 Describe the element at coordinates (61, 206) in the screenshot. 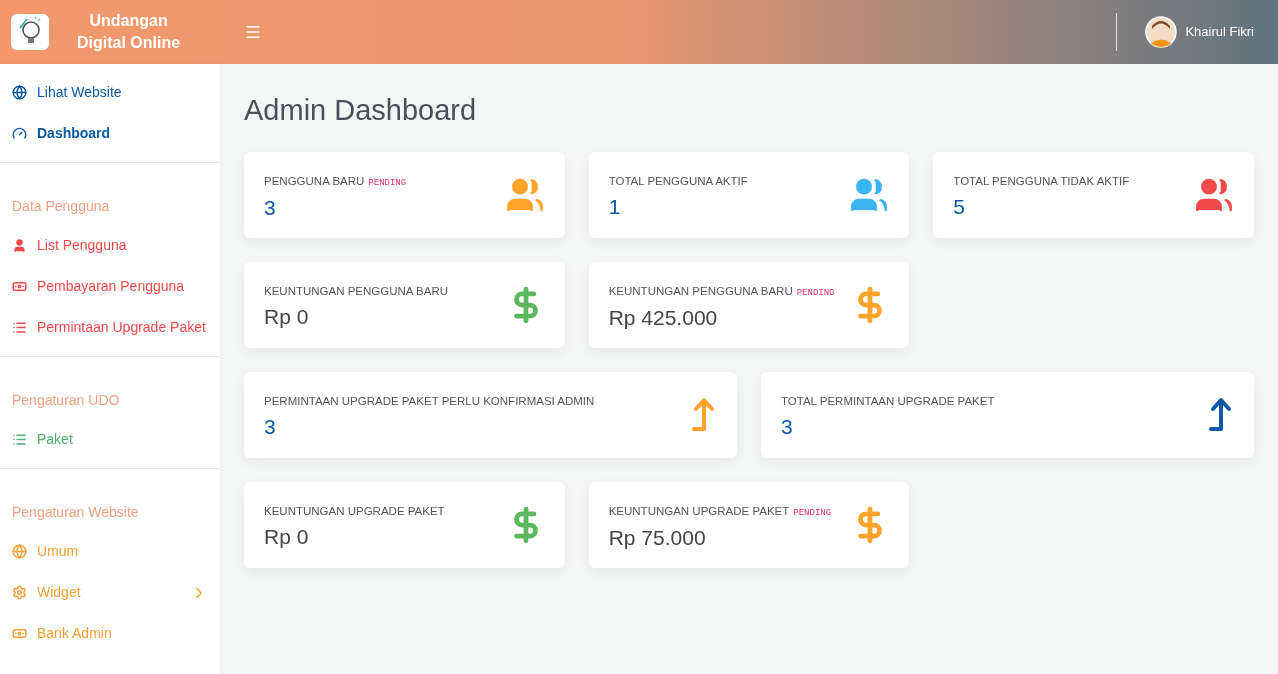

I see `section-heading: Data Pengguna` at that location.